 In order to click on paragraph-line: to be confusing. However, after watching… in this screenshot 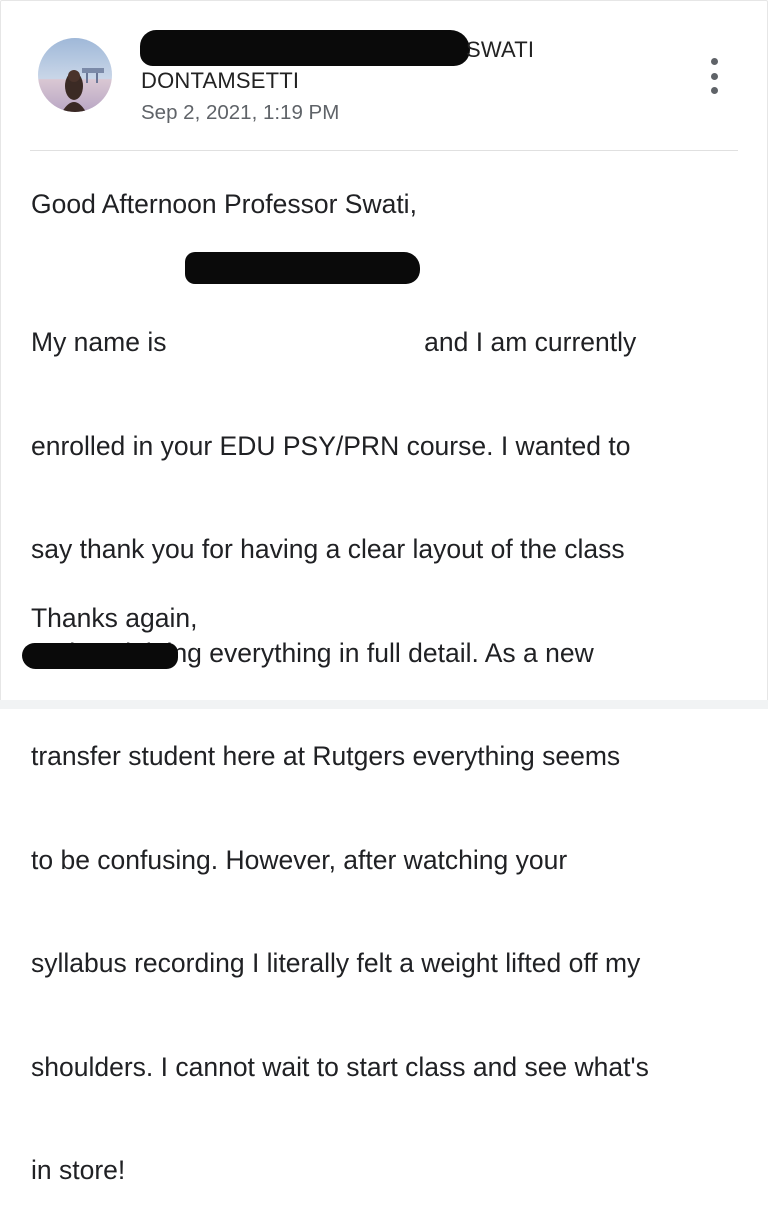, I will do `click(299, 859)`.